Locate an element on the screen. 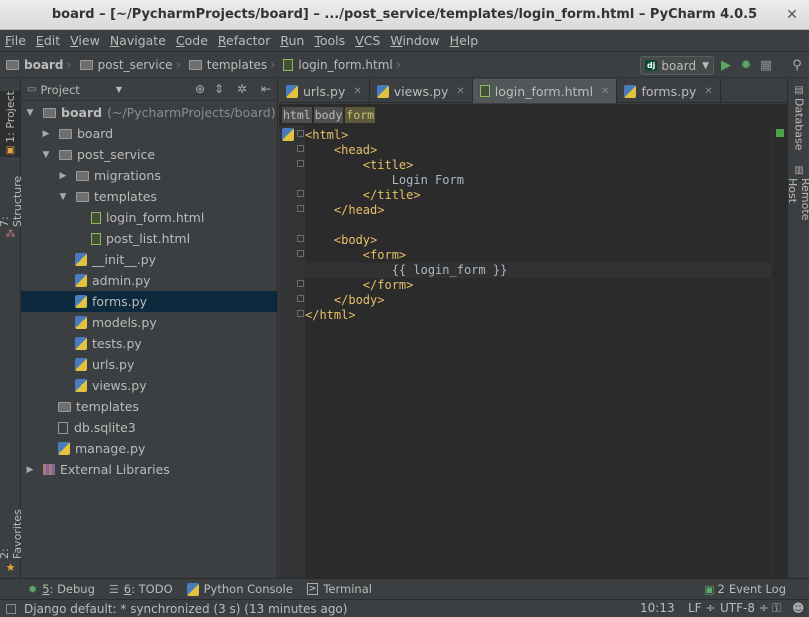 The width and height of the screenshot is (809, 617). chevron-down-icon: ▼ is located at coordinates (119, 89).